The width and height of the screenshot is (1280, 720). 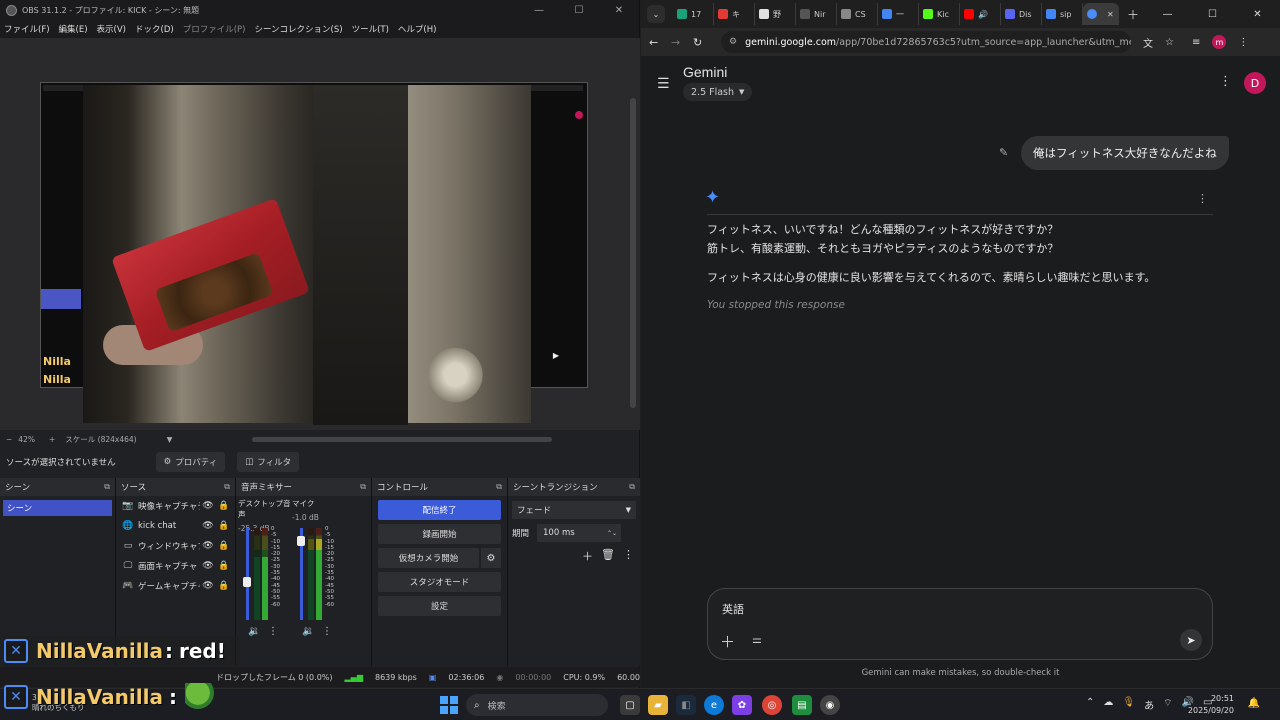 What do you see at coordinates (628, 556) in the screenshot?
I see `transition-menu-icon: ⋮` at bounding box center [628, 556].